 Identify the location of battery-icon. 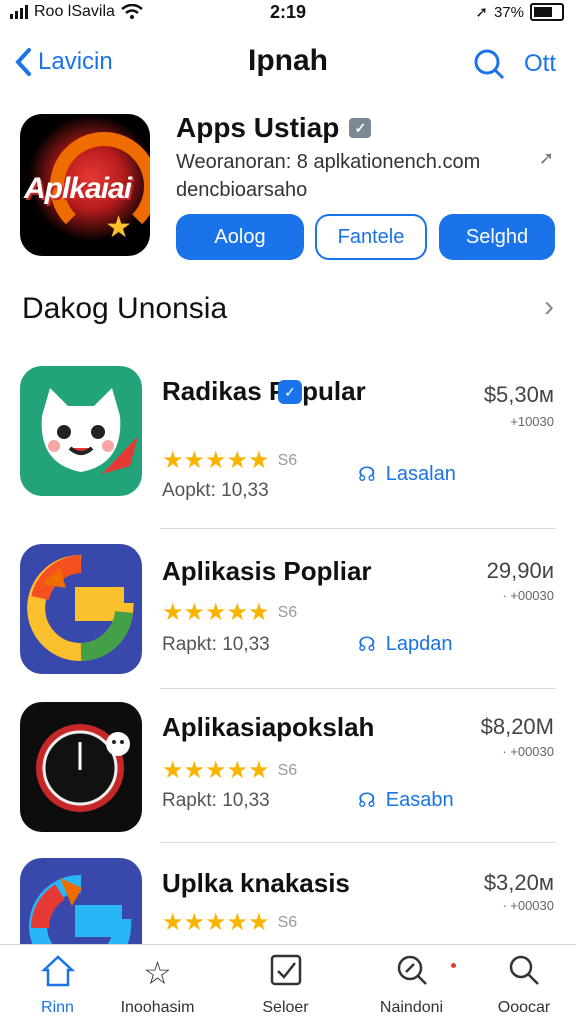
(547, 12).